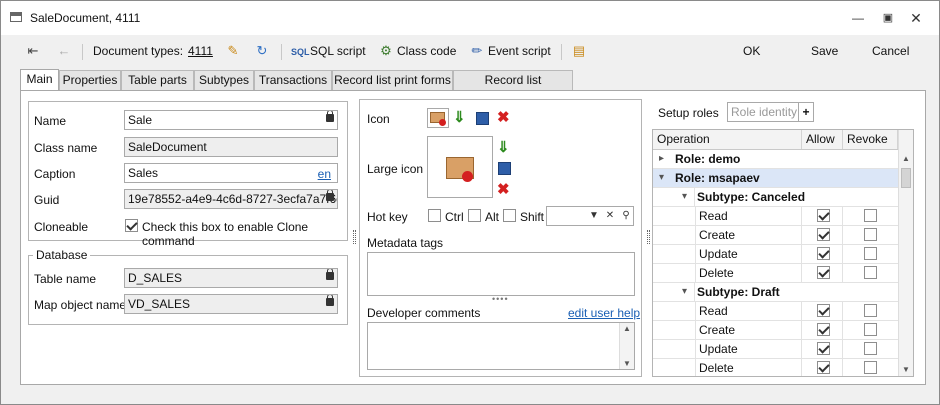 Image resolution: width=940 pixels, height=405 pixels. What do you see at coordinates (906, 178) in the screenshot?
I see `scroll-thumb` at bounding box center [906, 178].